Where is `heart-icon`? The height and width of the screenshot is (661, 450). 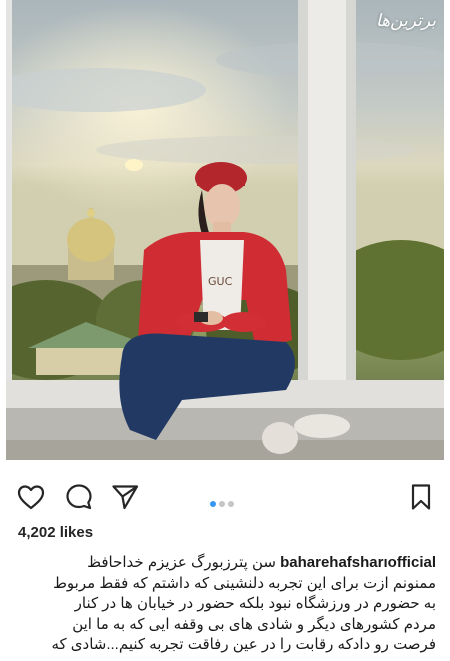 heart-icon is located at coordinates (31, 497).